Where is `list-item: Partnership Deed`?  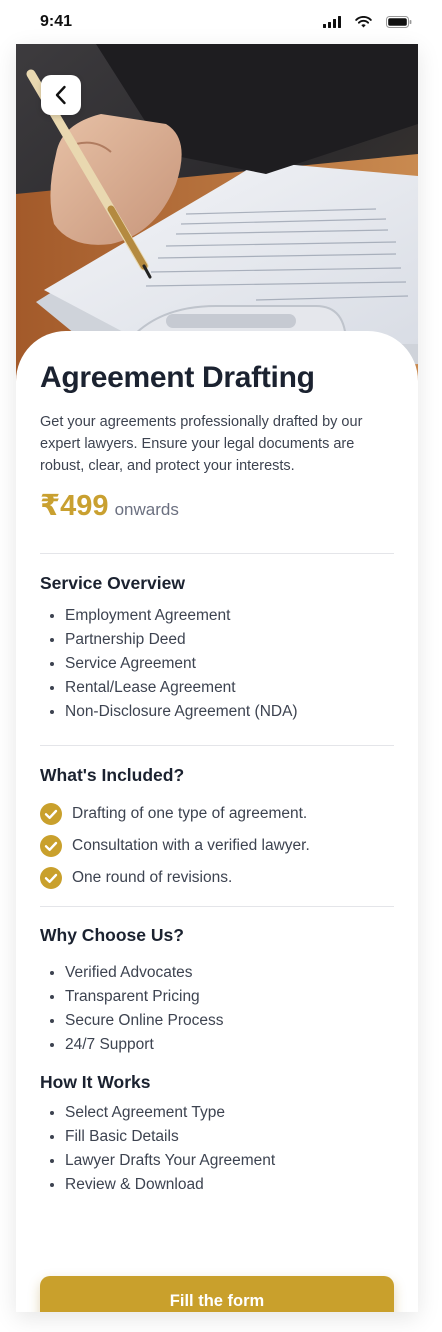 list-item: Partnership Deed is located at coordinates (169, 640).